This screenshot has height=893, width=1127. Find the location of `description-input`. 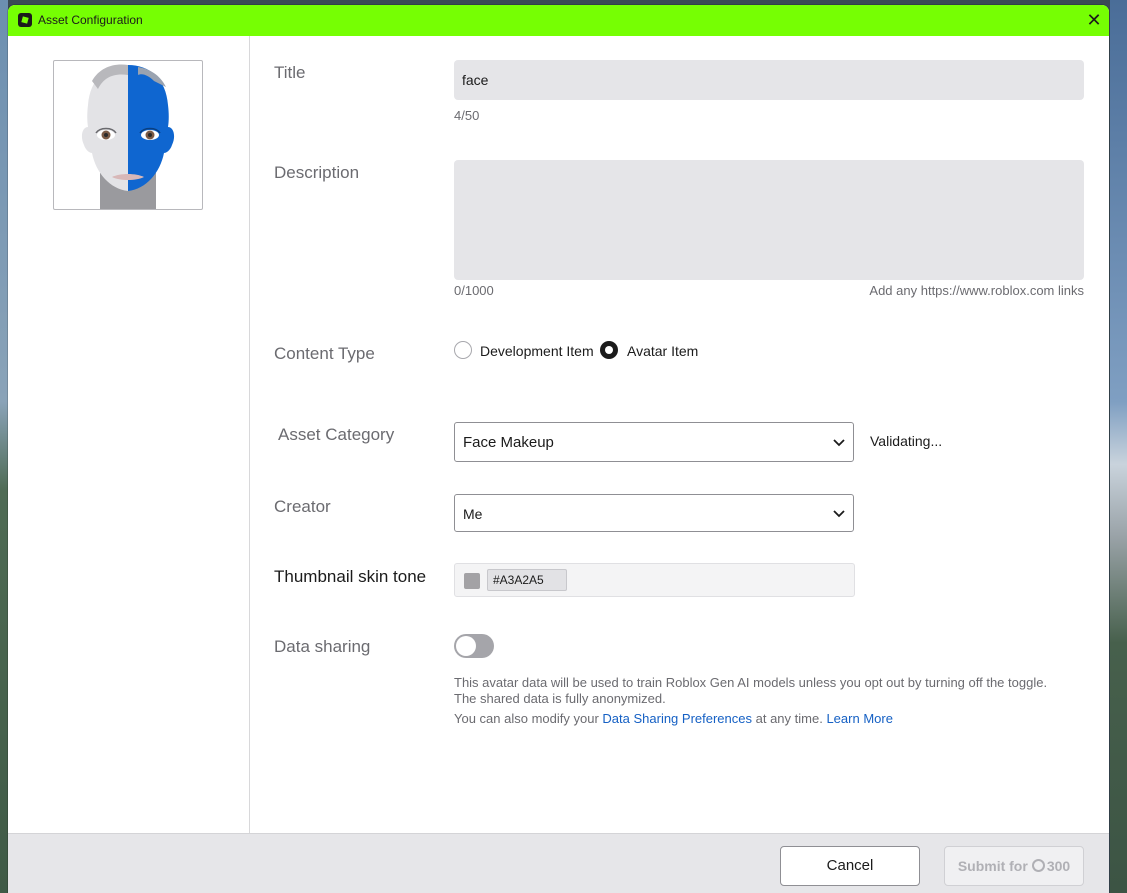

description-input is located at coordinates (769, 220).